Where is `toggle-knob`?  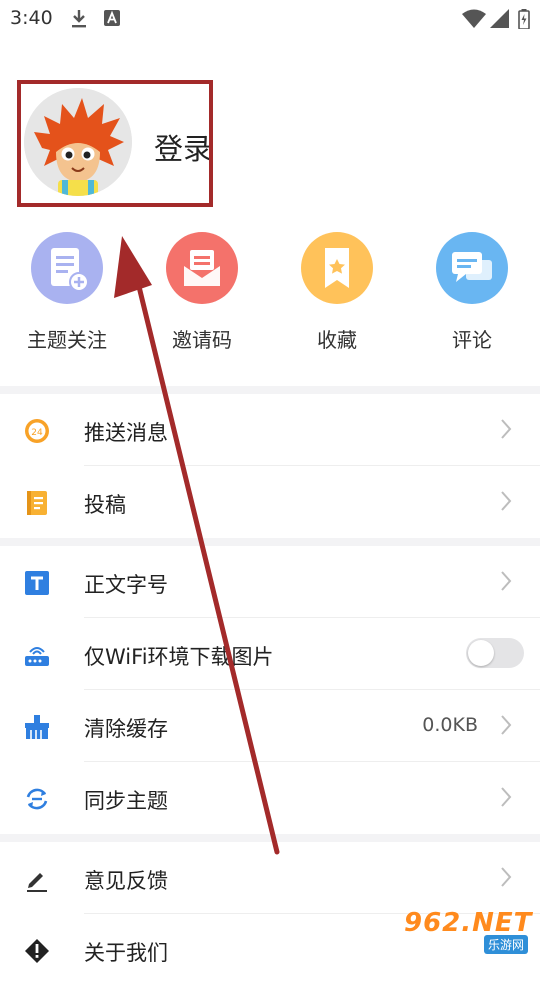
toggle-knob is located at coordinates (481, 653).